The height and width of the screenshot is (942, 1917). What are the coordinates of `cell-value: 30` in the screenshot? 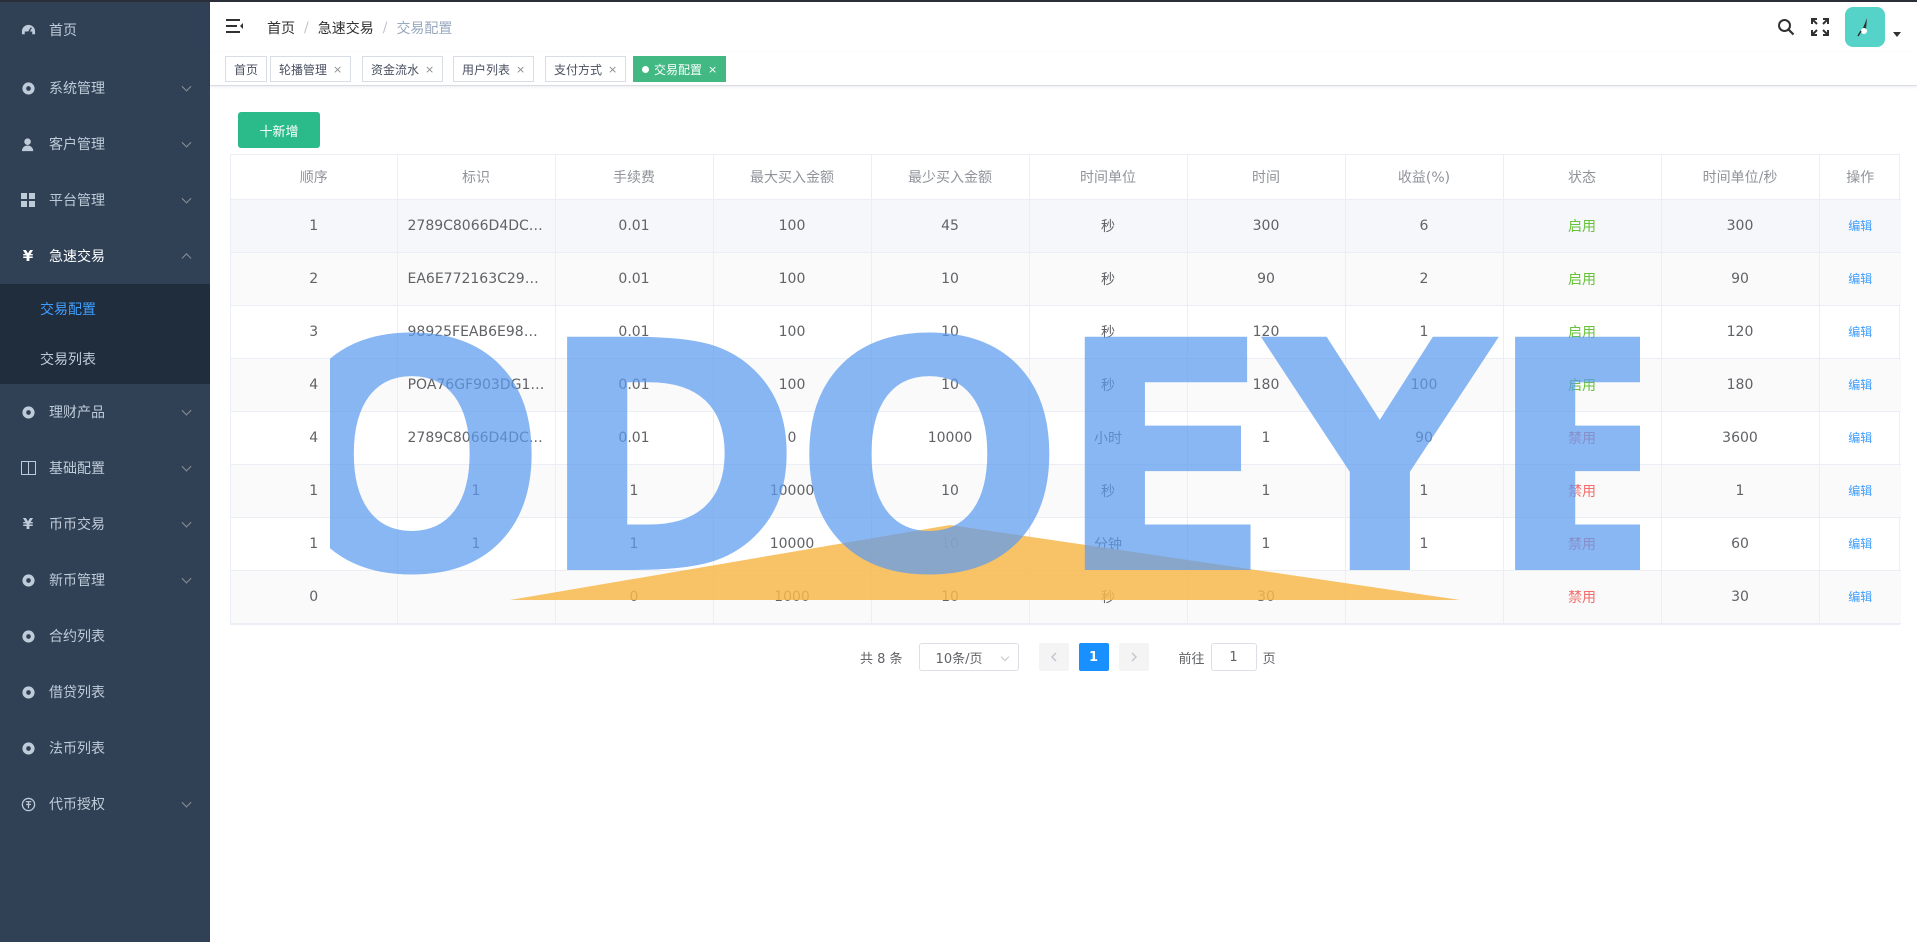 It's located at (1740, 596).